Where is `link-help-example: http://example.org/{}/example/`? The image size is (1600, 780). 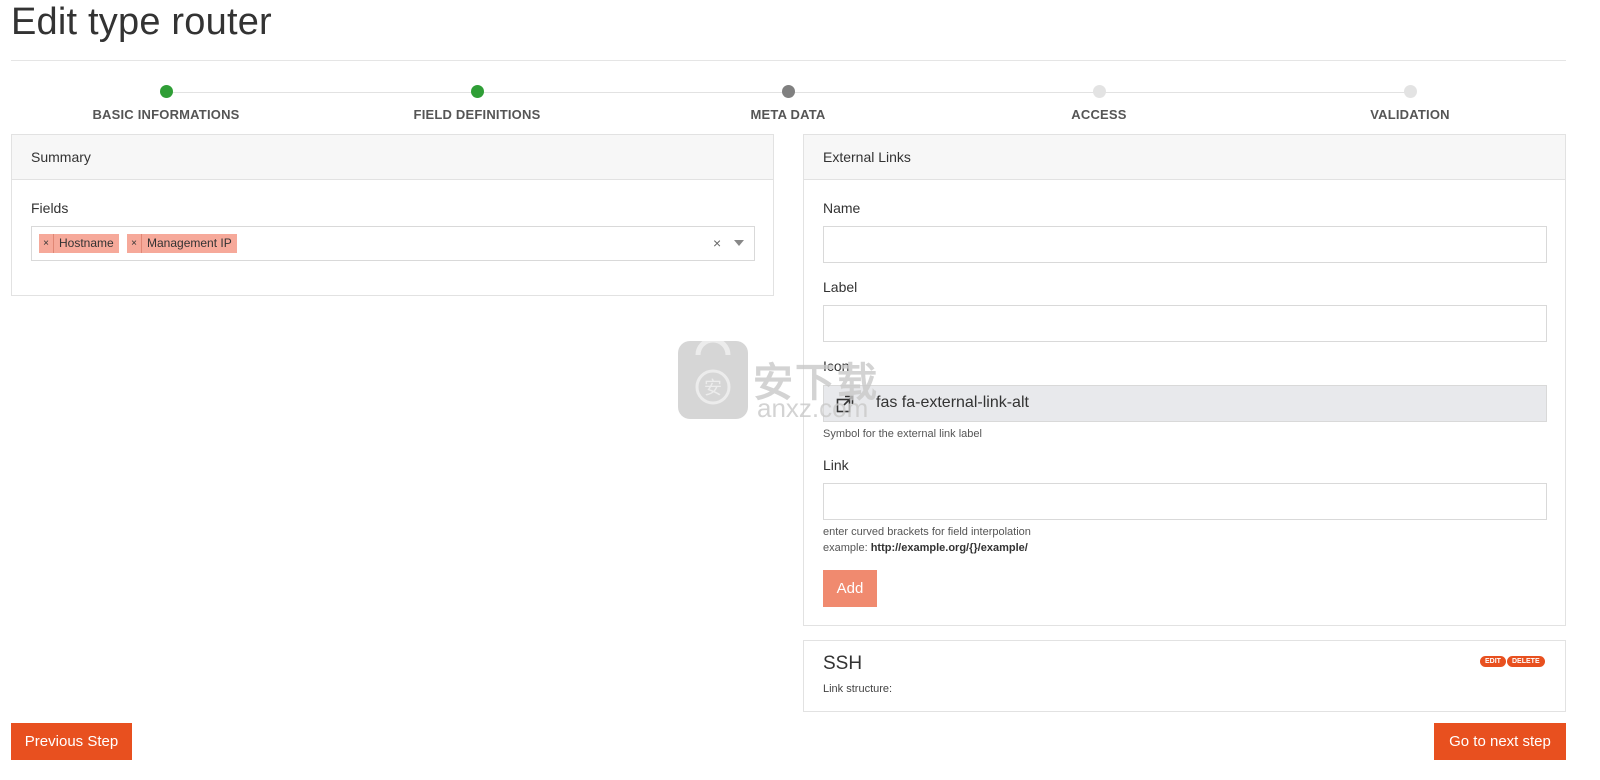 link-help-example: http://example.org/{}/example/ is located at coordinates (949, 548).